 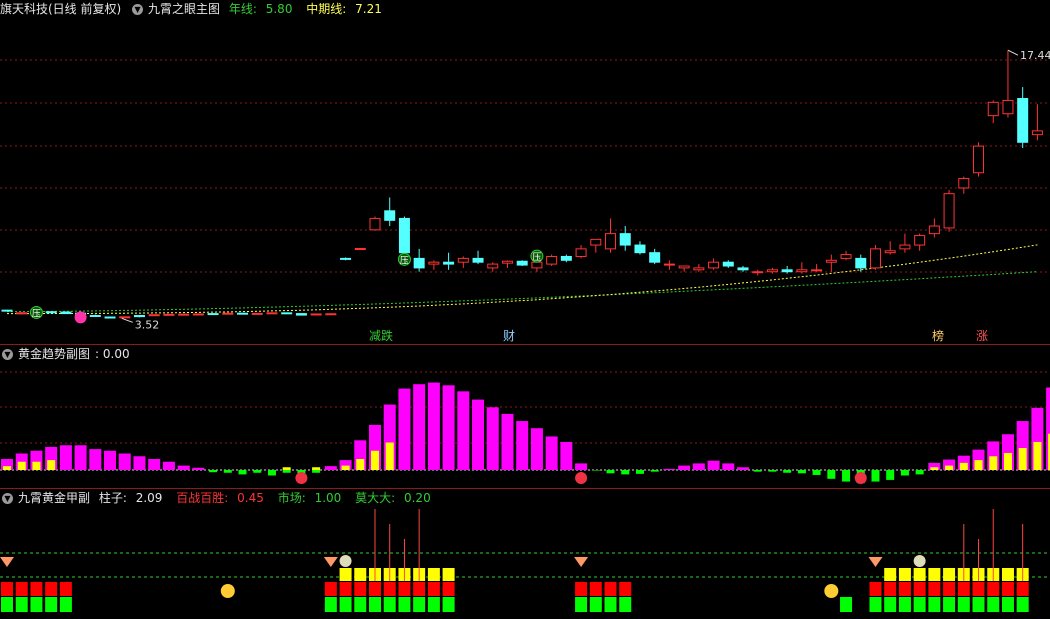 I want to click on money-bag-icon, so click(x=919, y=561).